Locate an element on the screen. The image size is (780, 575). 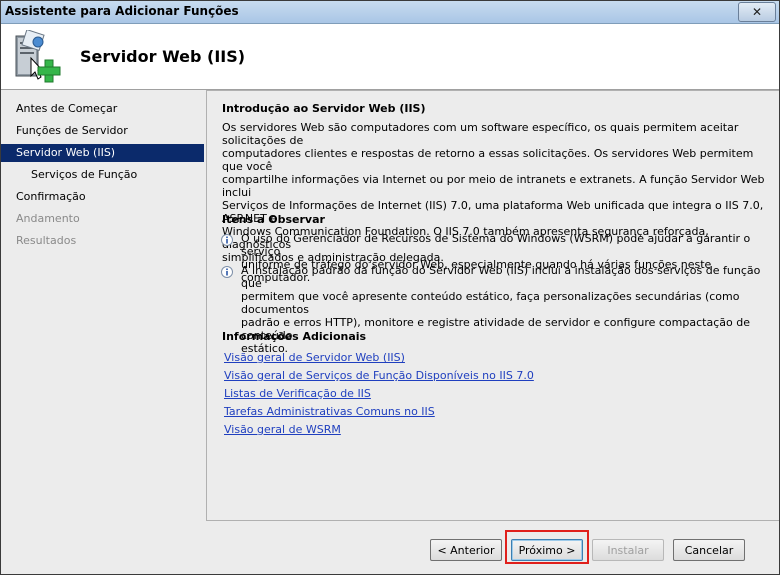
link-web-server-overview: Visão geral de Servidor Web (IIS) is located at coordinates (314, 357).